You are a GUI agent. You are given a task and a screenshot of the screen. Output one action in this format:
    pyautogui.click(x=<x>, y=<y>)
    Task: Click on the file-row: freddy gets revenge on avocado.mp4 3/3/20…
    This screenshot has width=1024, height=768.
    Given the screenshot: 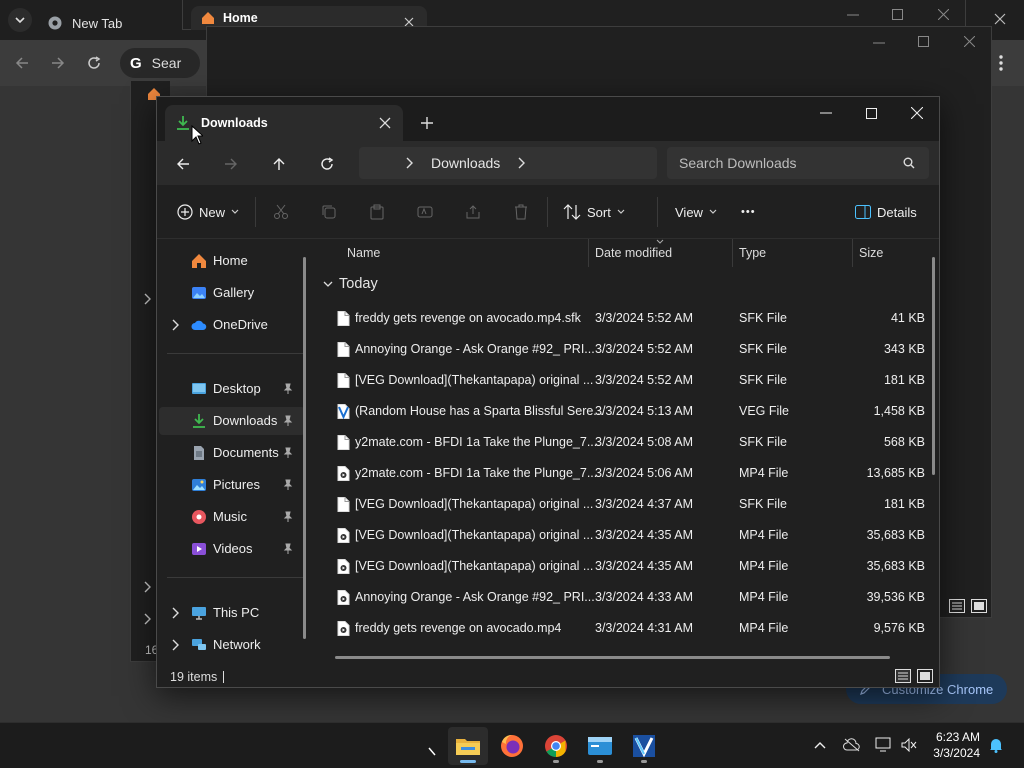 What is the action you would take?
    pyautogui.click(x=627, y=628)
    